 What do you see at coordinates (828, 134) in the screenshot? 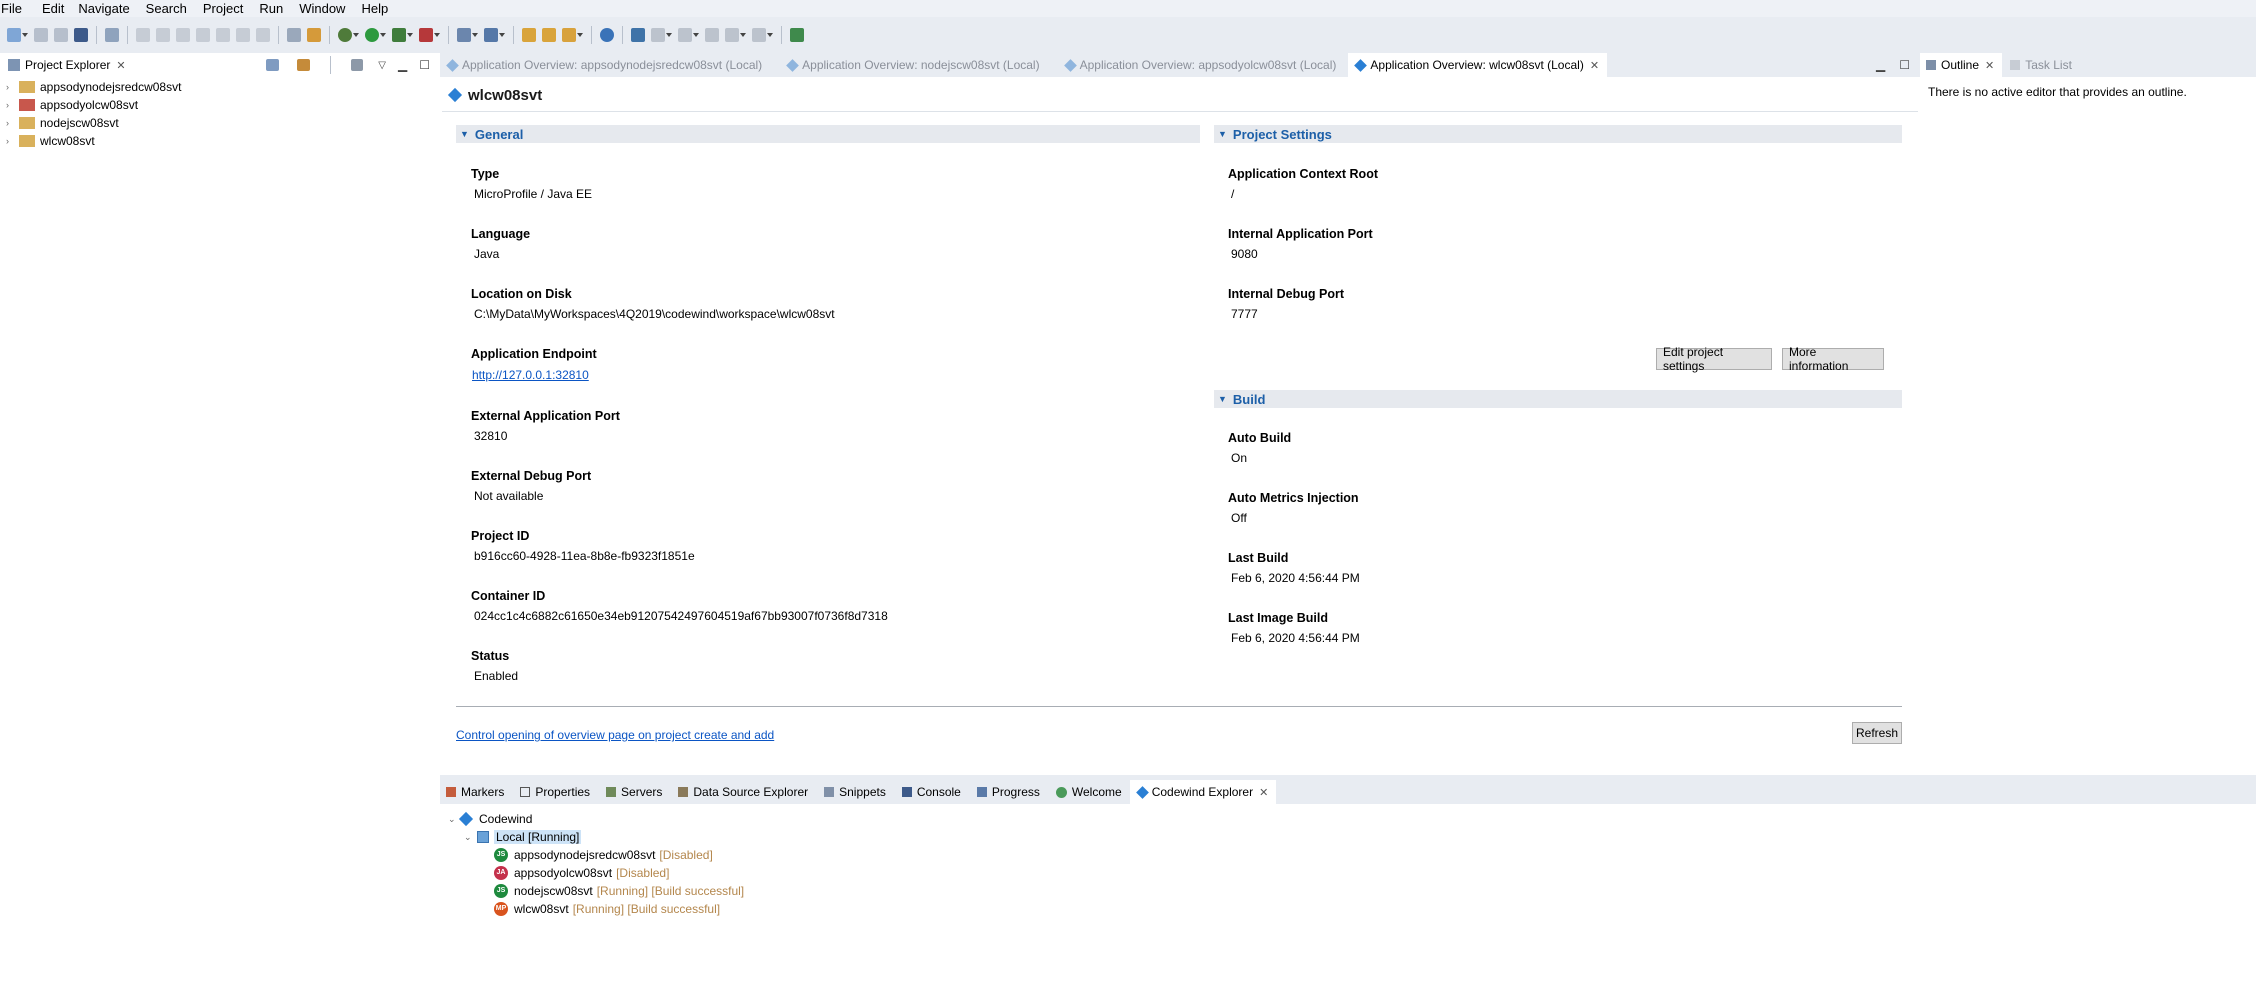
I see `section-general-header: ▼ General` at bounding box center [828, 134].